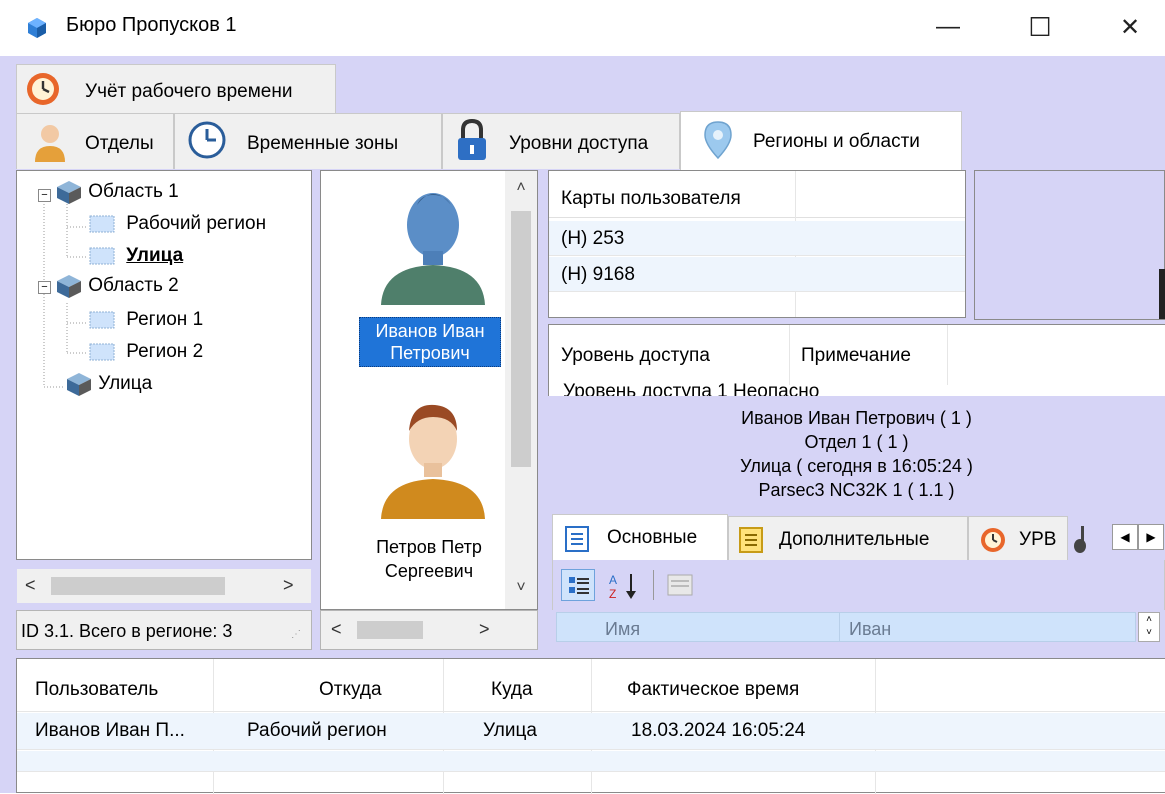 Image resolution: width=1165 pixels, height=794 pixels. What do you see at coordinates (623, 629) in the screenshot?
I see `property-name-label: Имя` at bounding box center [623, 629].